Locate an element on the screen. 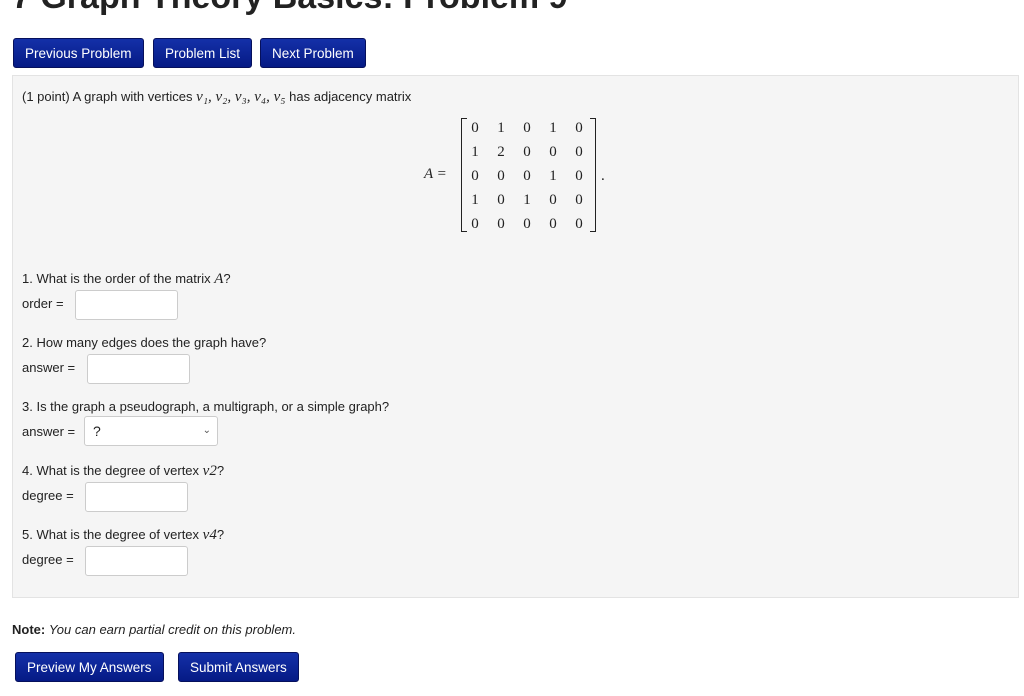 The width and height of the screenshot is (1024, 696). submit-answers-button: Submit Answers is located at coordinates (238, 667).